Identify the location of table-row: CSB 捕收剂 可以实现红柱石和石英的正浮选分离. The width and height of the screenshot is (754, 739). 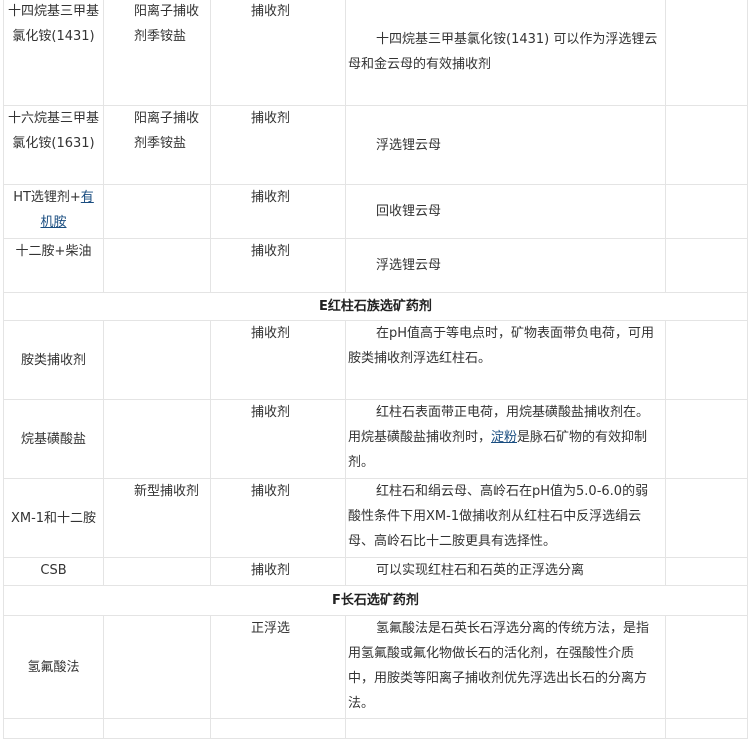
(375, 571).